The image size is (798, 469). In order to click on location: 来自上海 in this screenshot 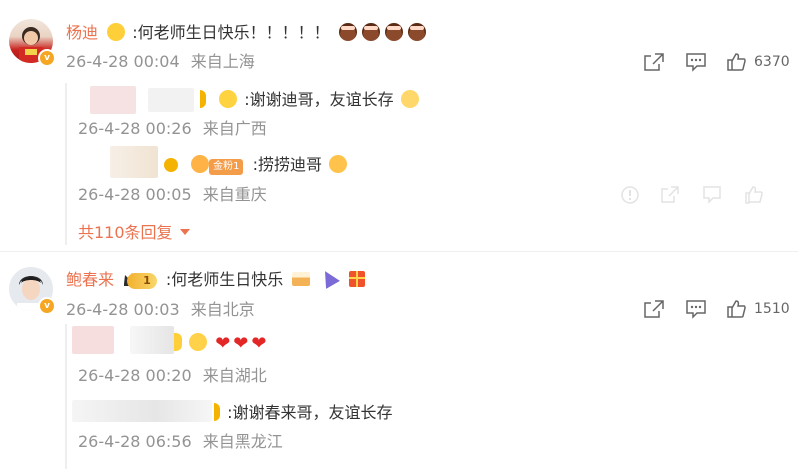, I will do `click(222, 61)`.